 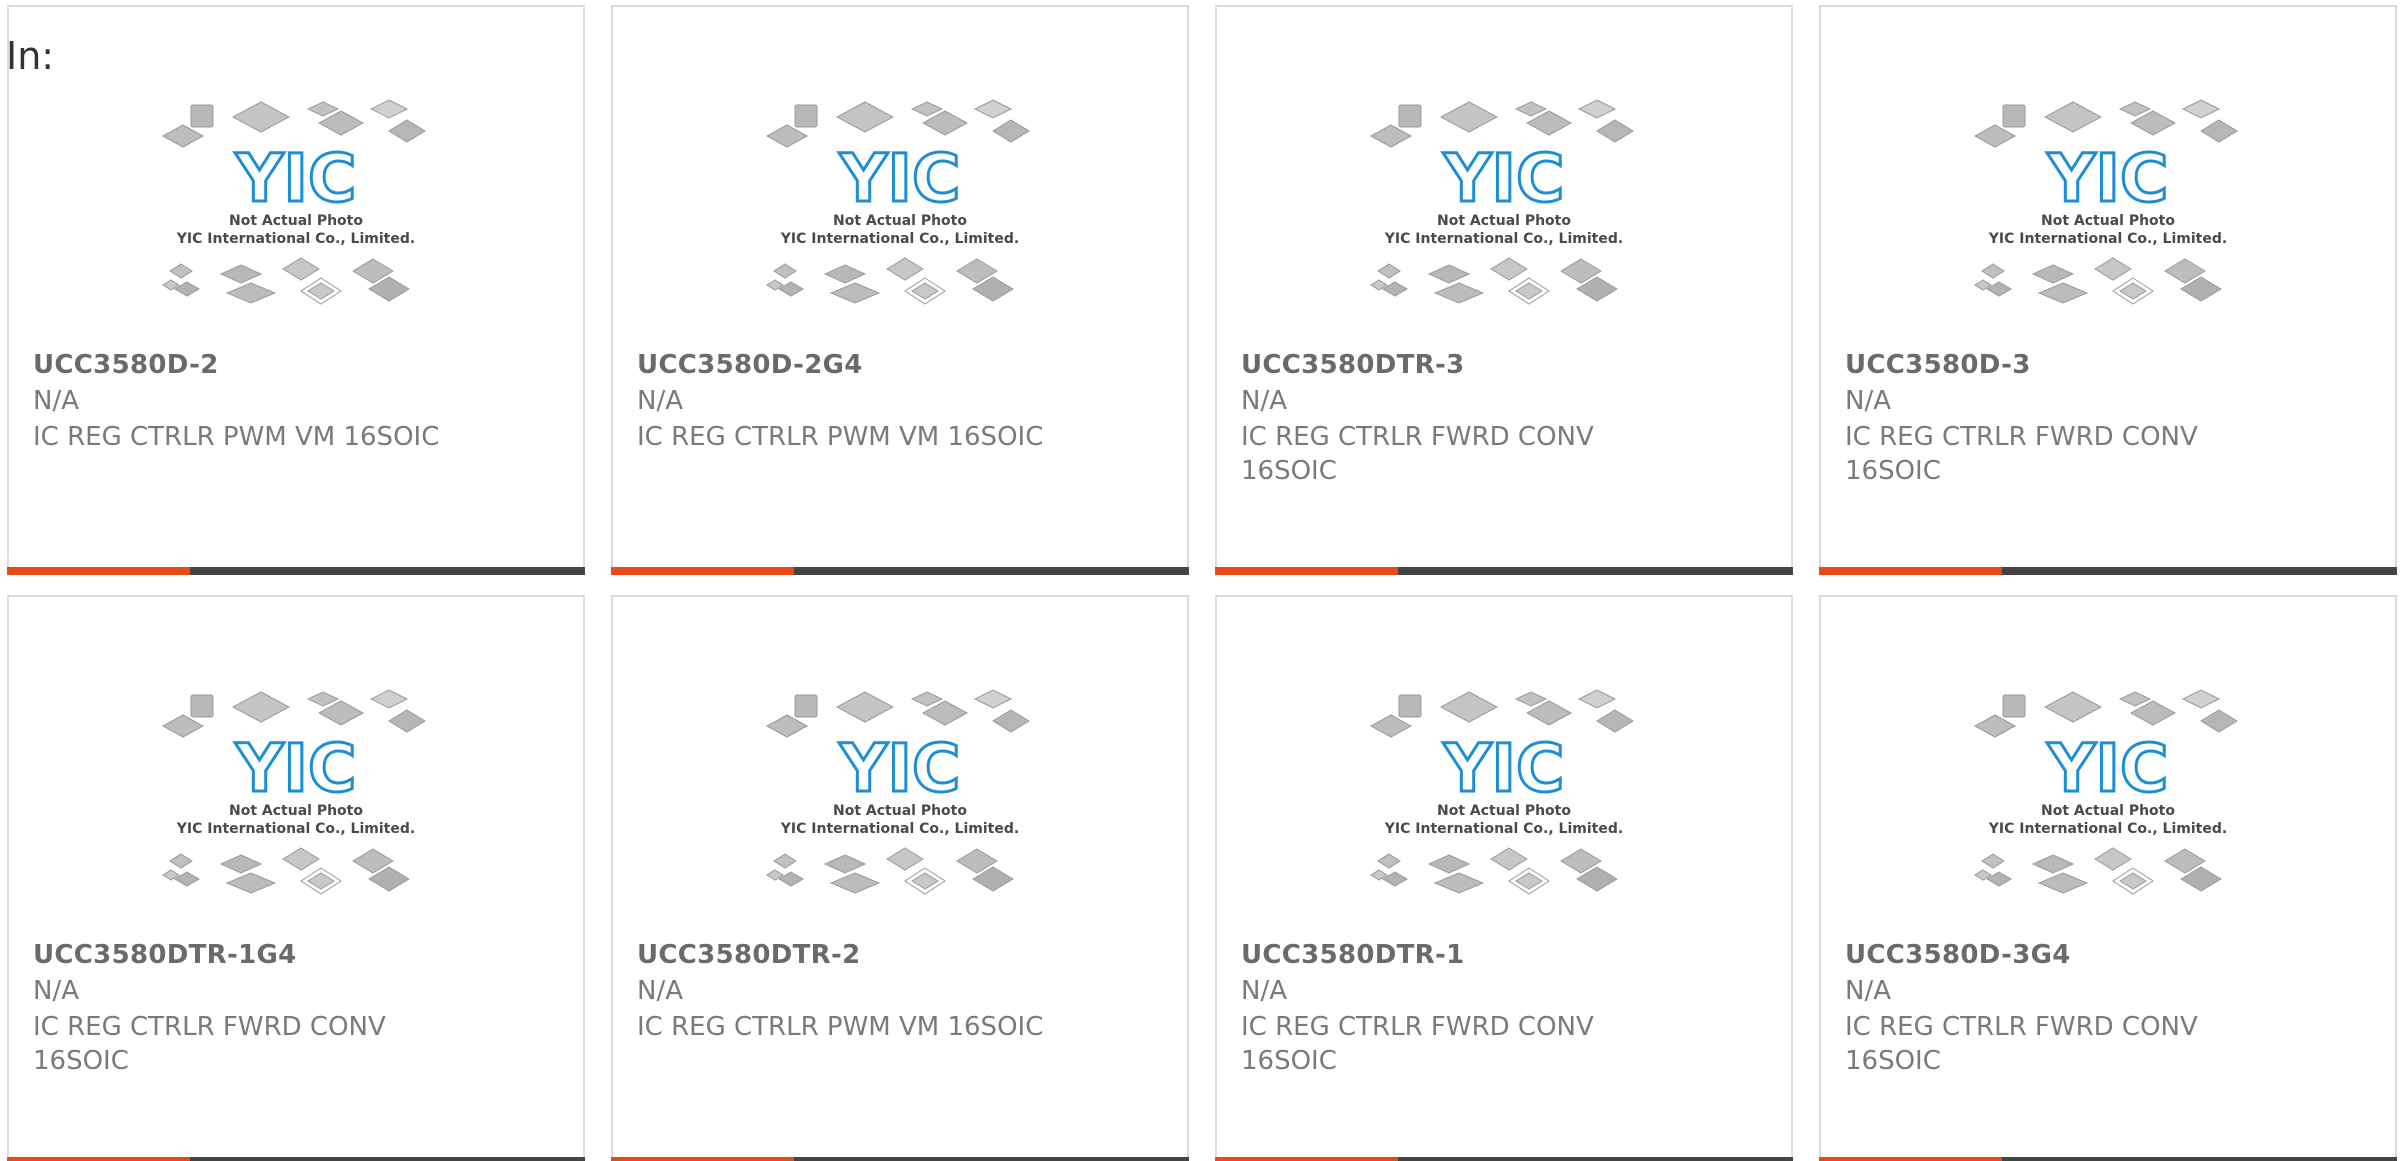 I want to click on product-part-number: UCC3580D-2G4, so click(x=750, y=365).